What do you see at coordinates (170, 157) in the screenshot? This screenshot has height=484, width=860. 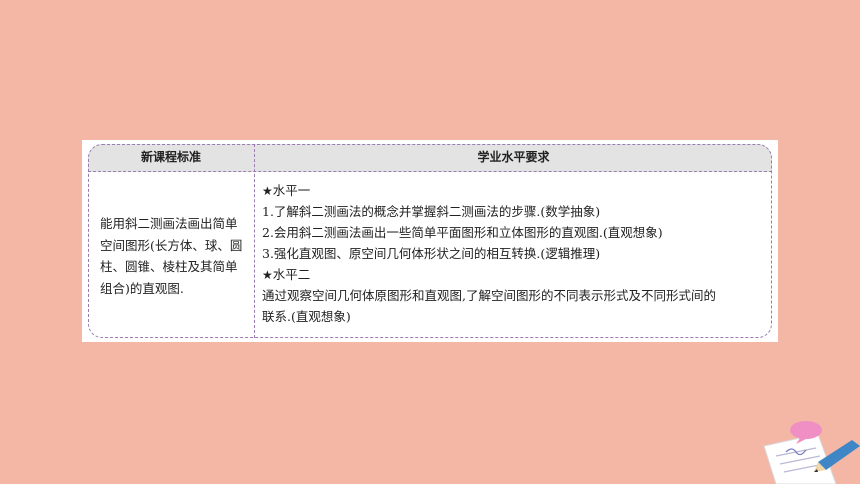 I see `header-new-curriculum-standard: 新课程标准` at bounding box center [170, 157].